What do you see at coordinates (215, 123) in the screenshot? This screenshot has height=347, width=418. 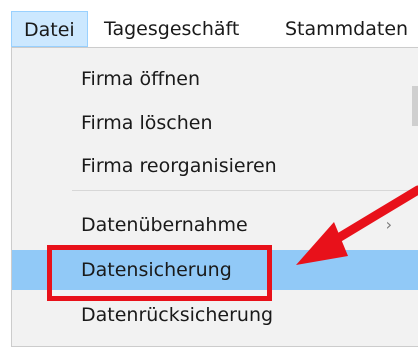 I see `menu-item-firma-loeschen: Firma löschen` at bounding box center [215, 123].